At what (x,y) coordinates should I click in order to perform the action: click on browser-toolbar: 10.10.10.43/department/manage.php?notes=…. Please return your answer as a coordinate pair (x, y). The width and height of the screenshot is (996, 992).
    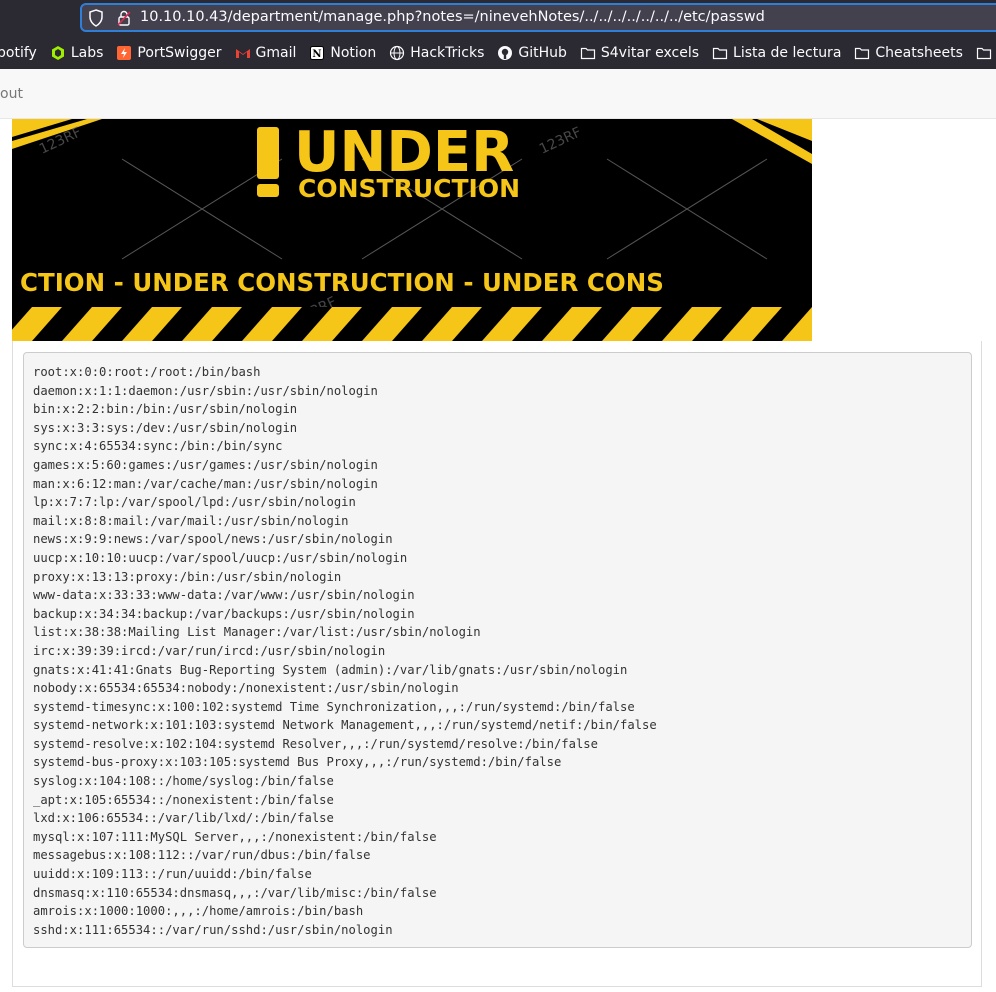
    Looking at the image, I should click on (498, 18).